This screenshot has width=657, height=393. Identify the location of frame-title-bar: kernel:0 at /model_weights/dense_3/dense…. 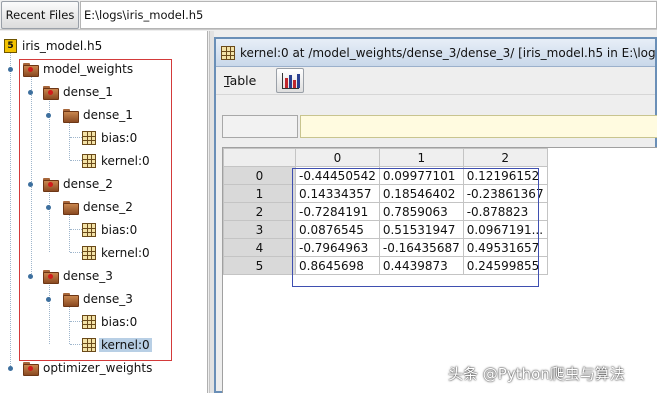
(435, 53).